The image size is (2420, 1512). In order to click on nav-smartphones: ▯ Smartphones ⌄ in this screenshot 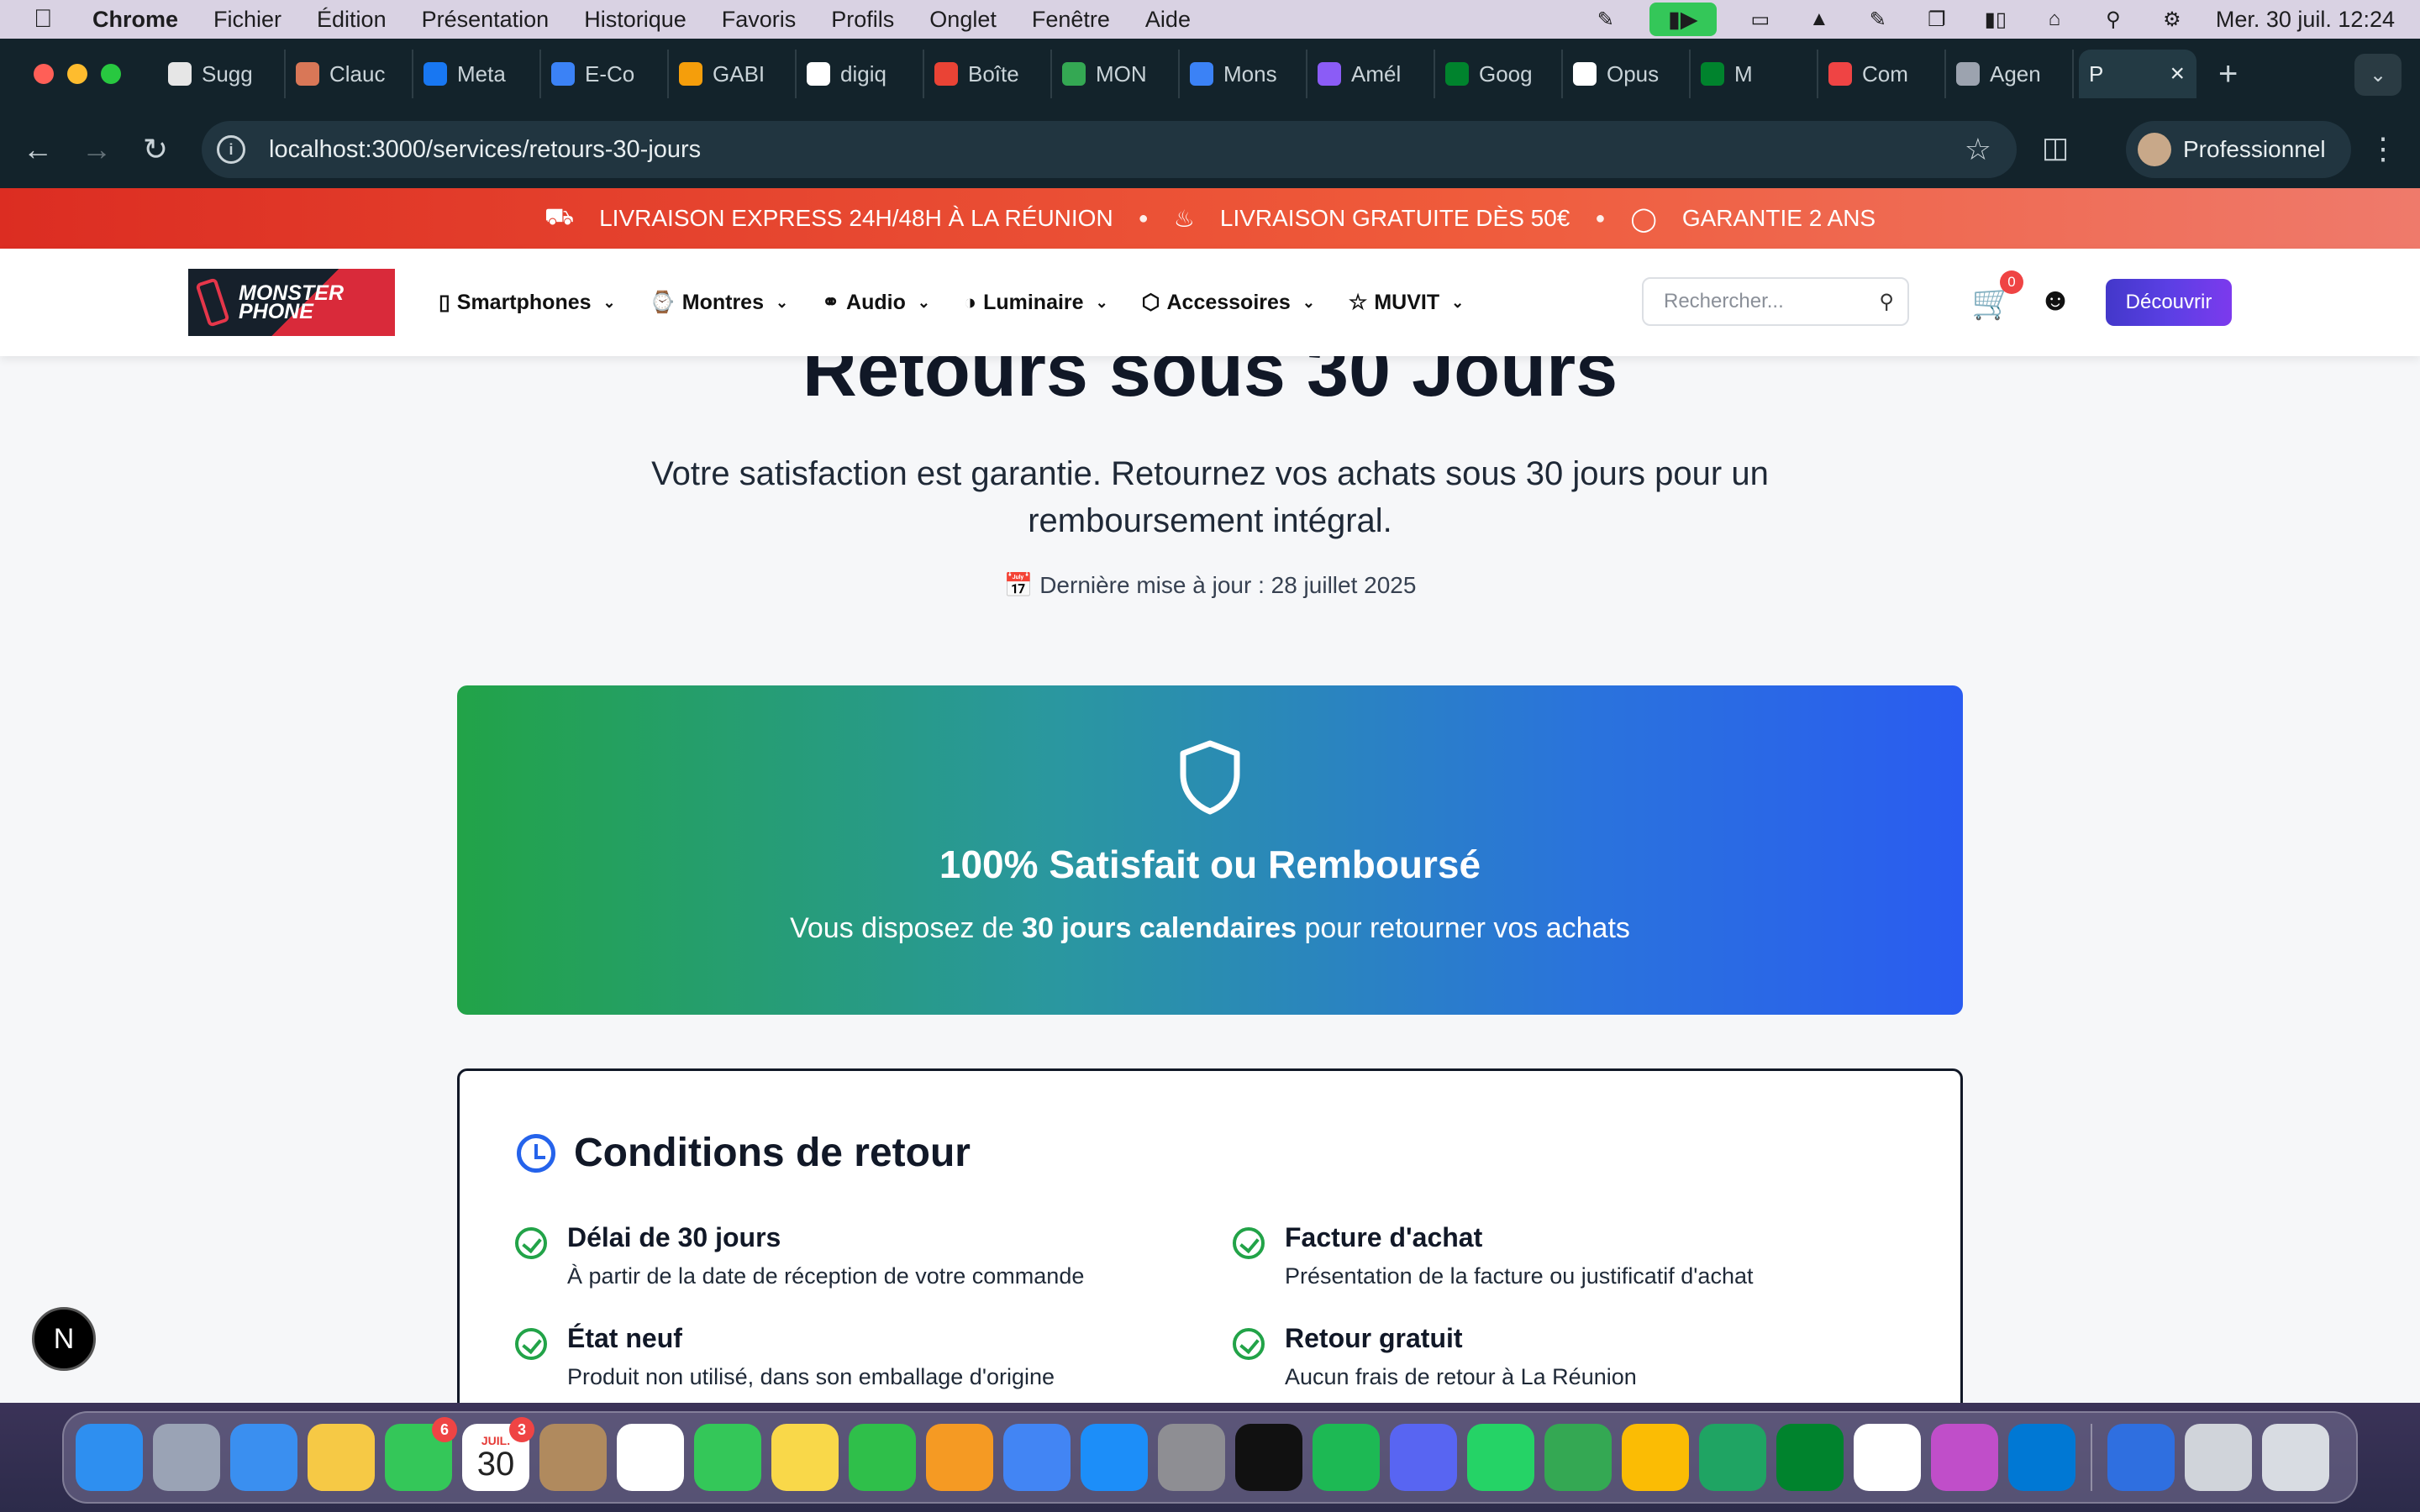, I will do `click(527, 302)`.